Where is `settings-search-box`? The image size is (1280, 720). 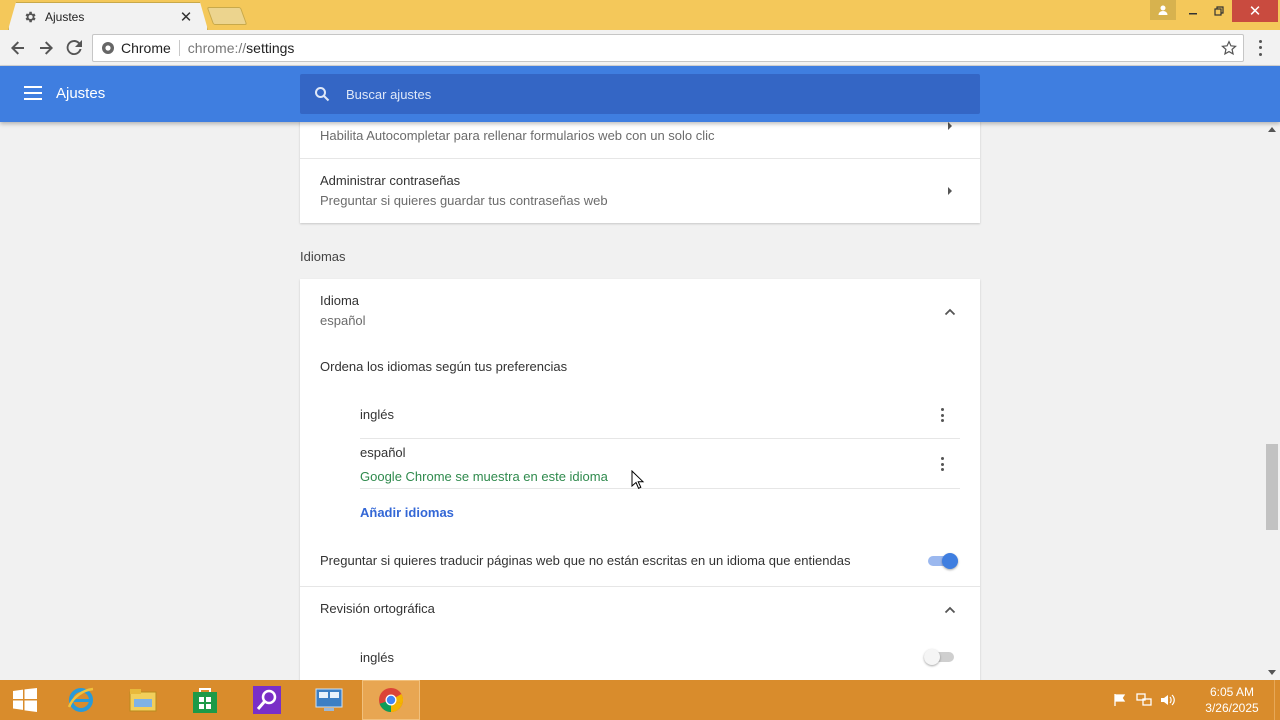
settings-search-box is located at coordinates (640, 94).